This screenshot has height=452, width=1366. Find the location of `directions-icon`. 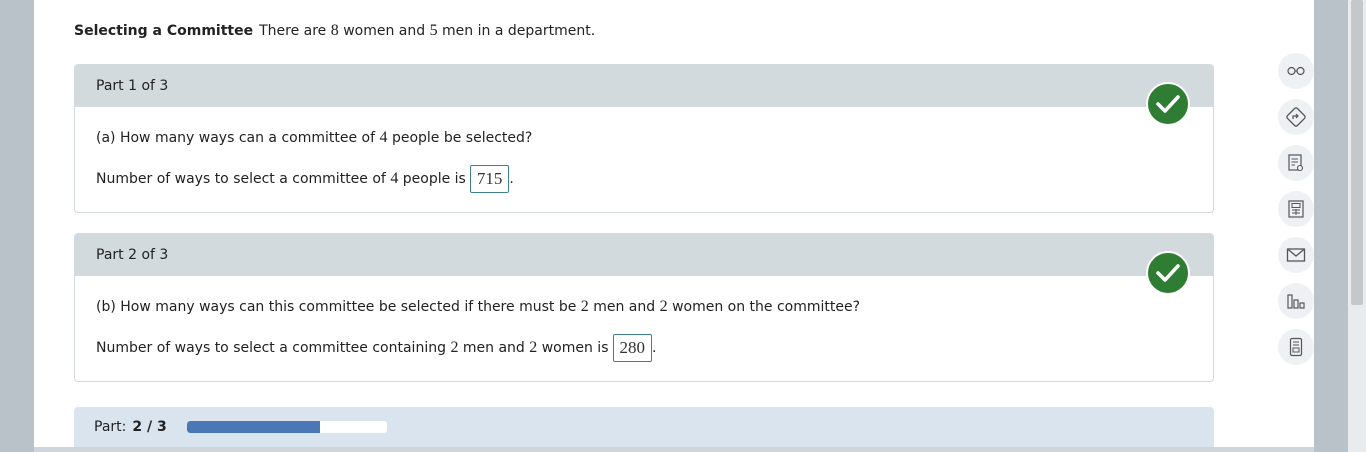

directions-icon is located at coordinates (1296, 117).